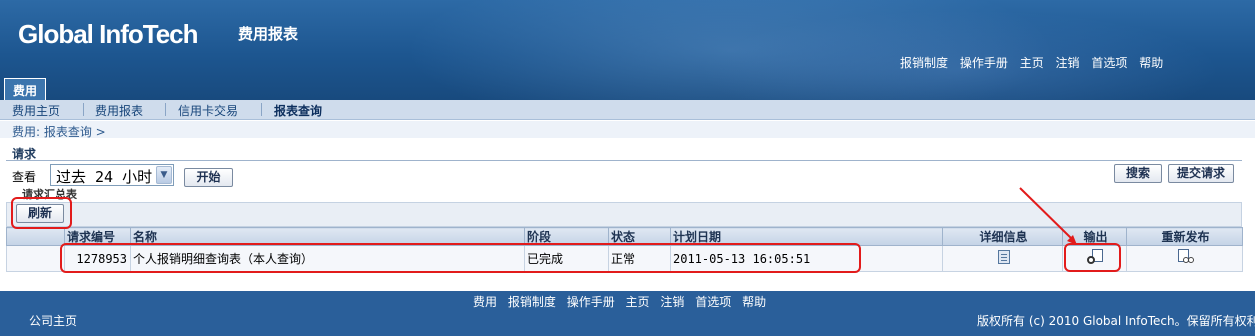 This screenshot has width=1255, height=336. Describe the element at coordinates (164, 175) in the screenshot. I see `chevron-down-icon: ▼` at that location.